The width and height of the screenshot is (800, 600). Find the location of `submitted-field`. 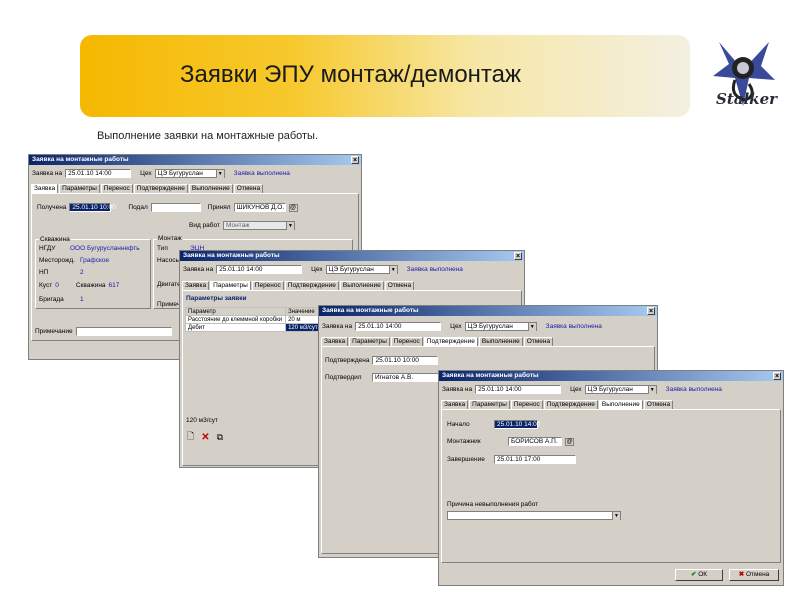

submitted-field is located at coordinates (175, 207).